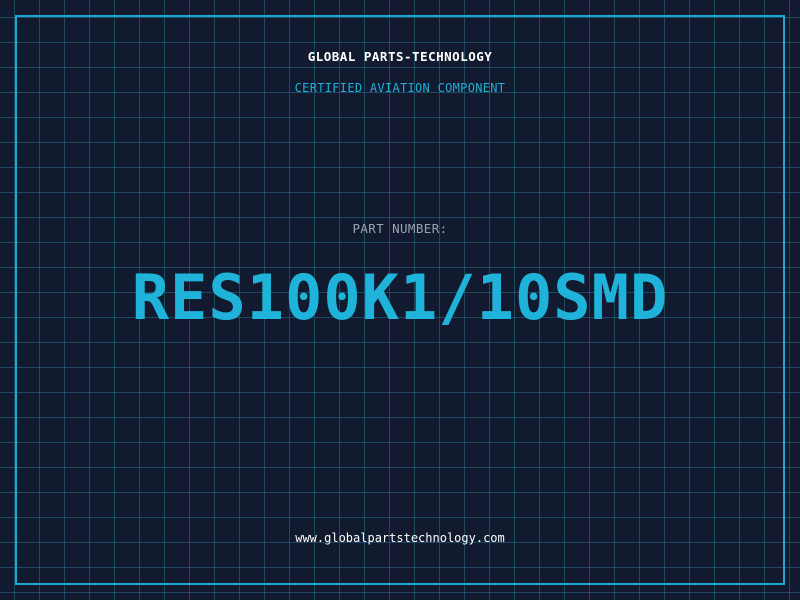 This screenshot has width=800, height=600. Describe the element at coordinates (400, 88) in the screenshot. I see `brand-subtitle: CERTIFIED AVIATION COMPONENT` at that location.